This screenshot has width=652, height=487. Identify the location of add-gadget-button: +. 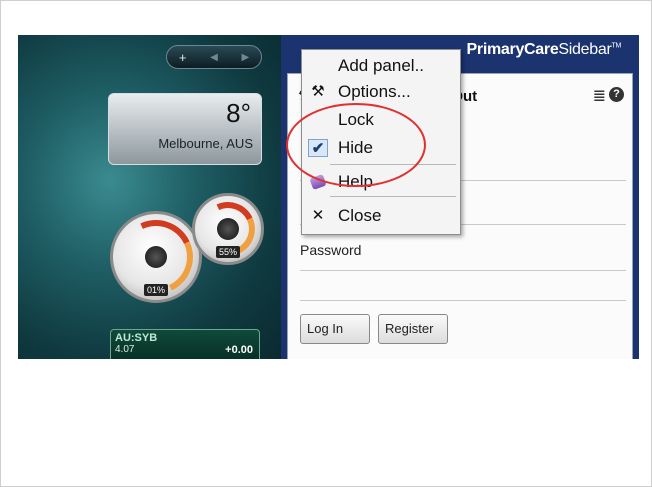
(183, 57).